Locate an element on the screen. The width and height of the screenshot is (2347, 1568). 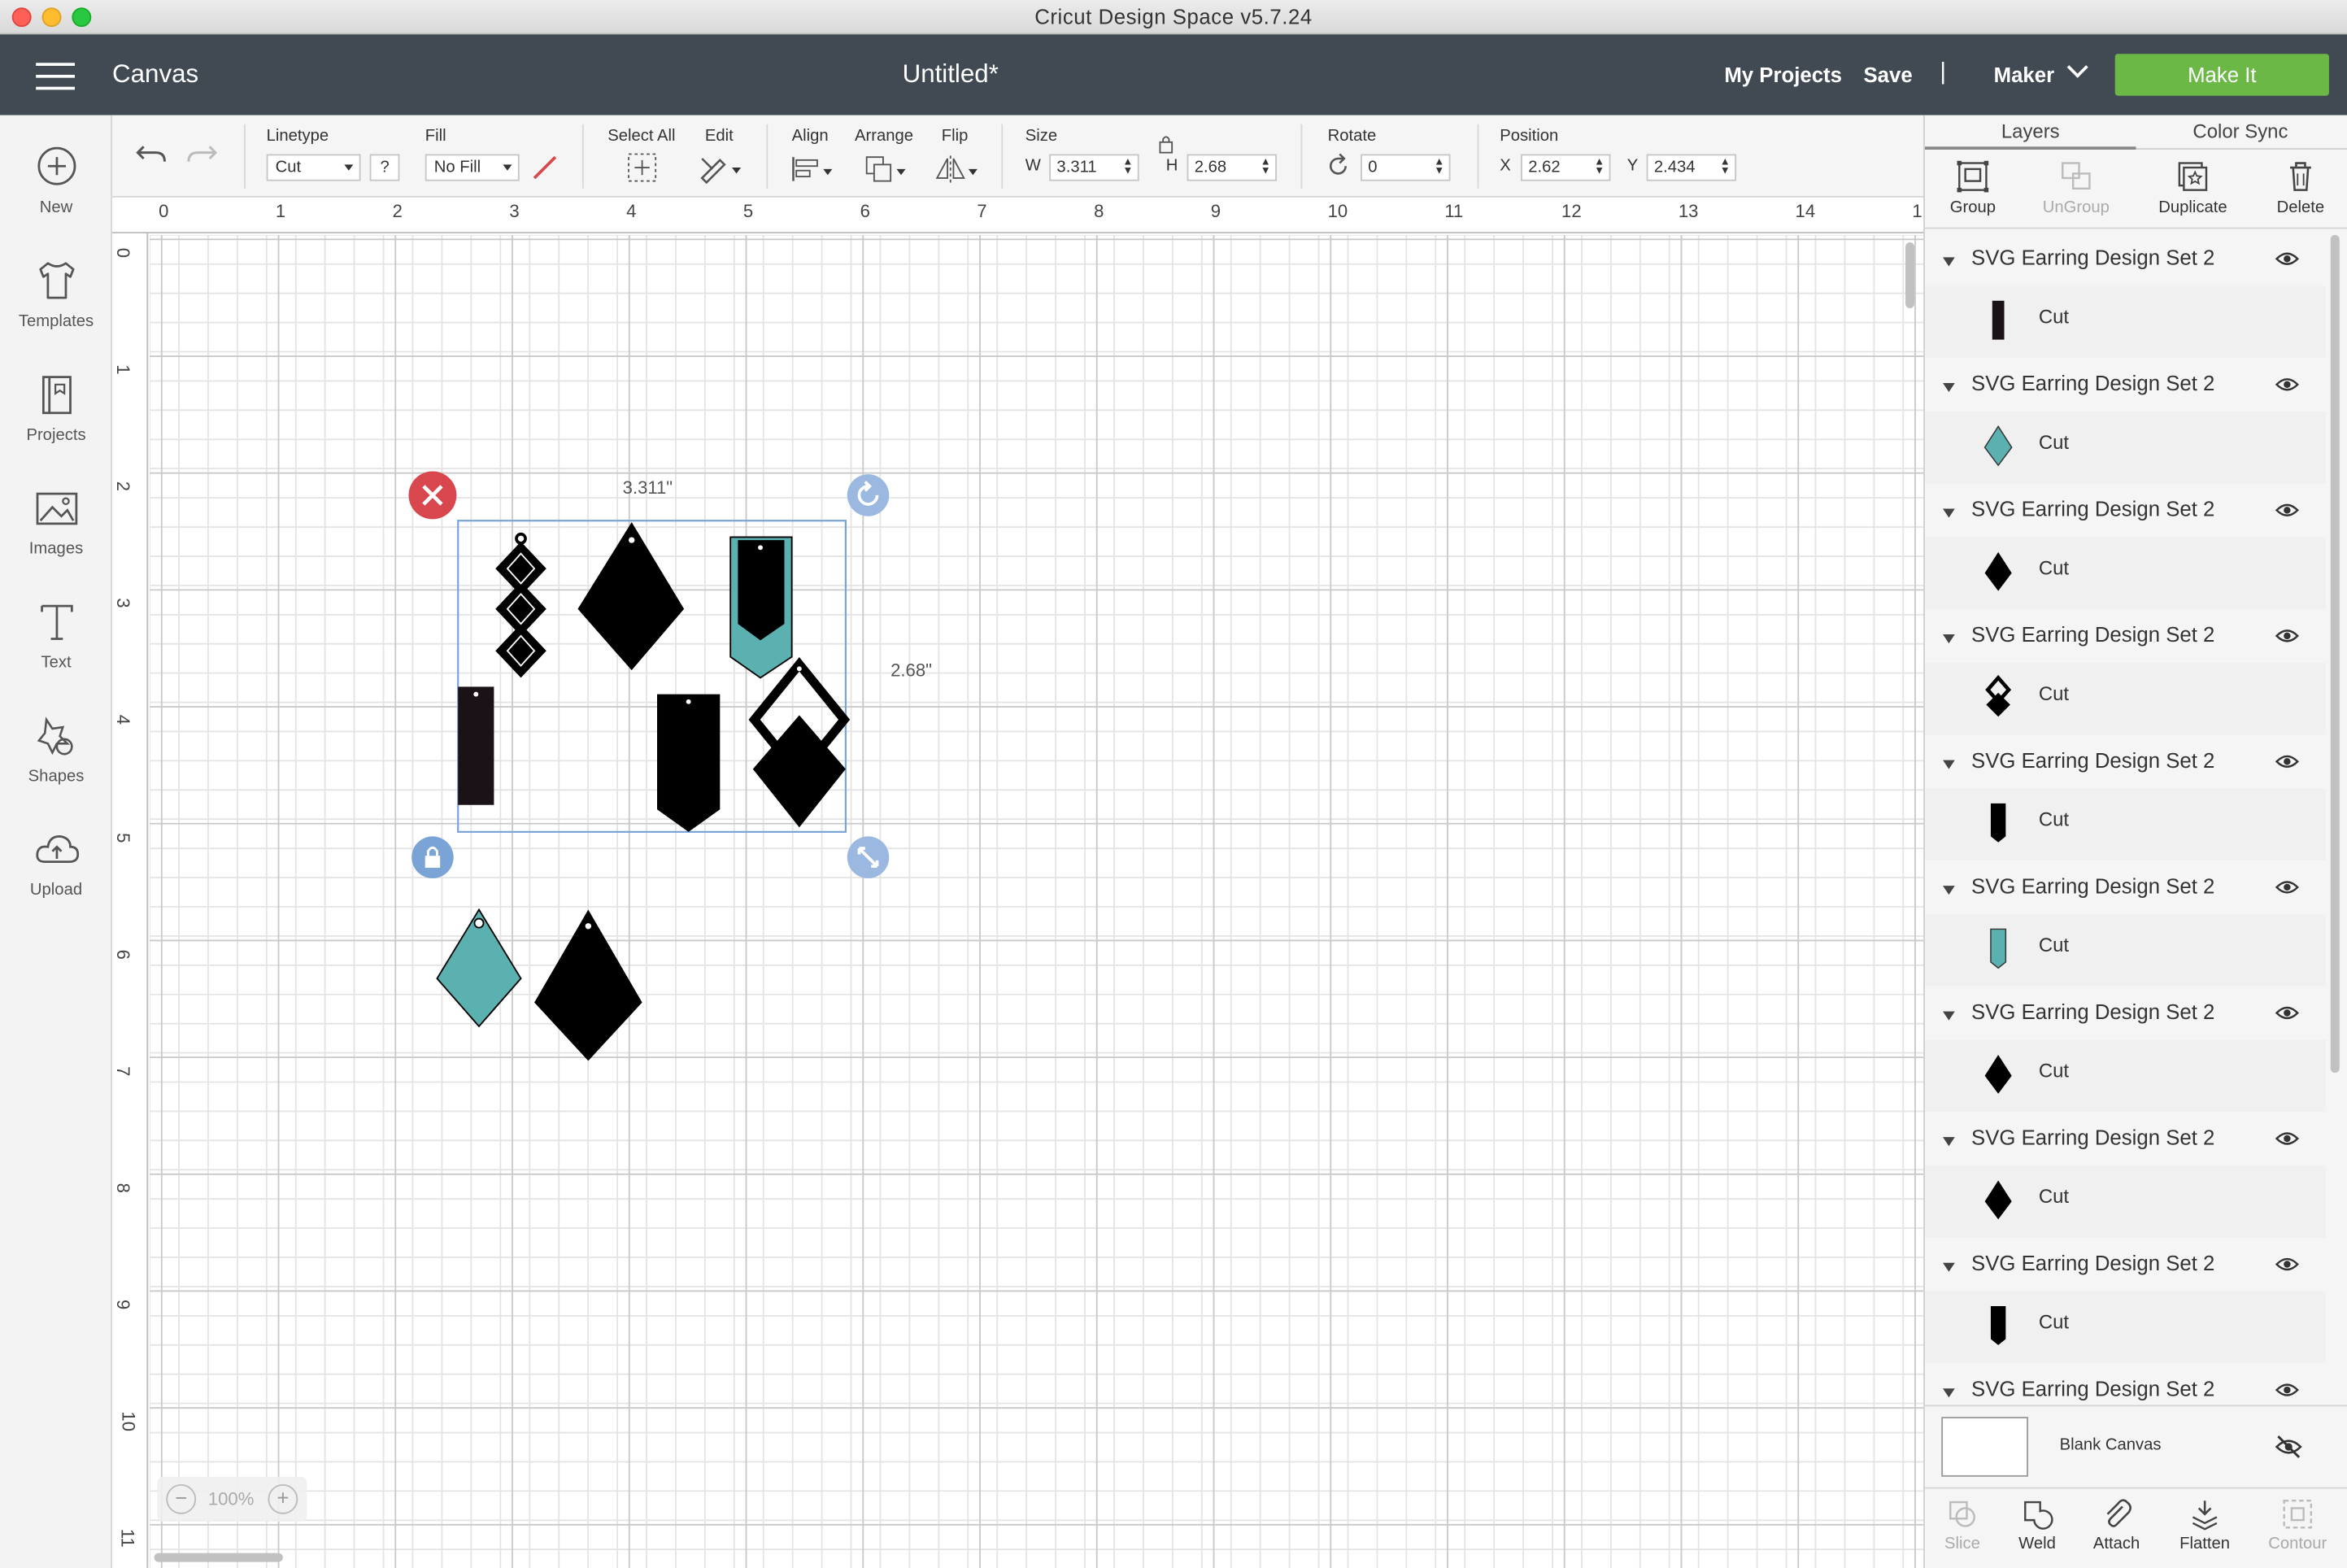
height-input: 2.68 ▲ ▼ is located at coordinates (1232, 167).